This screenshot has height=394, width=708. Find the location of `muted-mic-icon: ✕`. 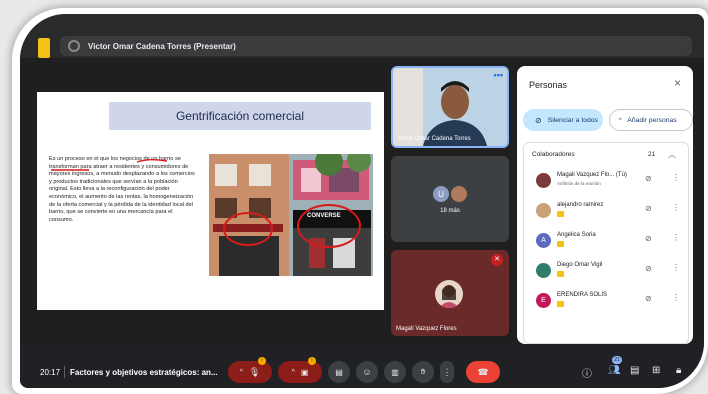

muted-mic-icon: ✕ is located at coordinates (497, 260).